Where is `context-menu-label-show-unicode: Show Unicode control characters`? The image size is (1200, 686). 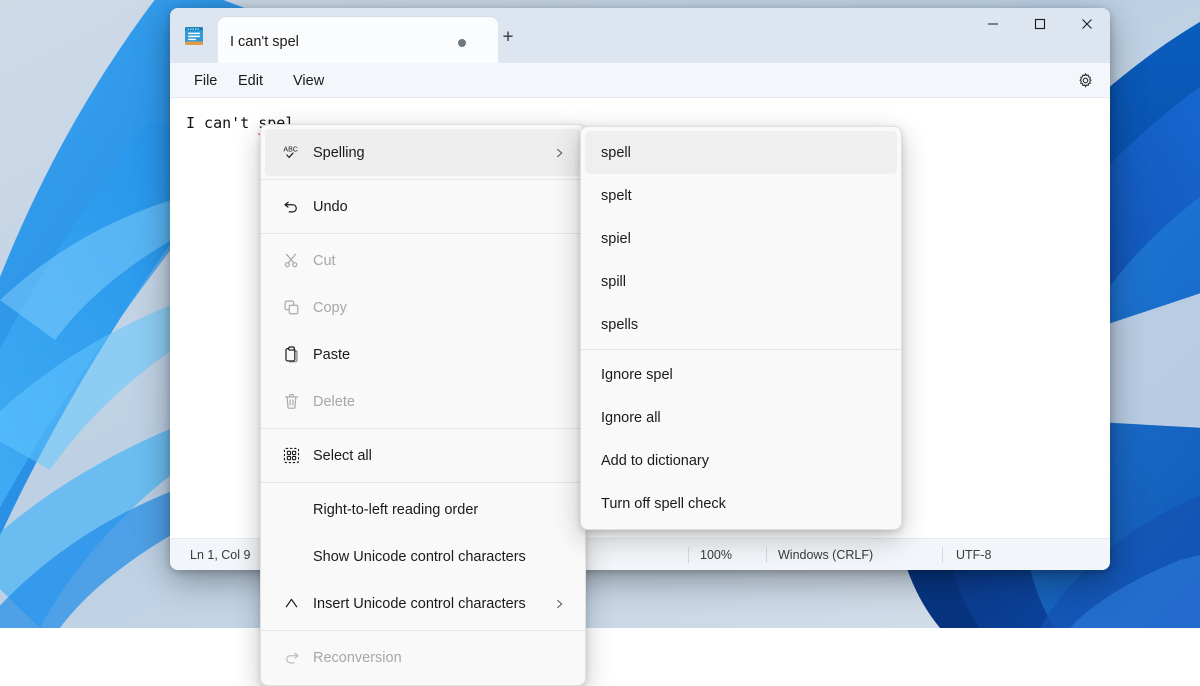
context-menu-label-show-unicode: Show Unicode control characters is located at coordinates (419, 557).